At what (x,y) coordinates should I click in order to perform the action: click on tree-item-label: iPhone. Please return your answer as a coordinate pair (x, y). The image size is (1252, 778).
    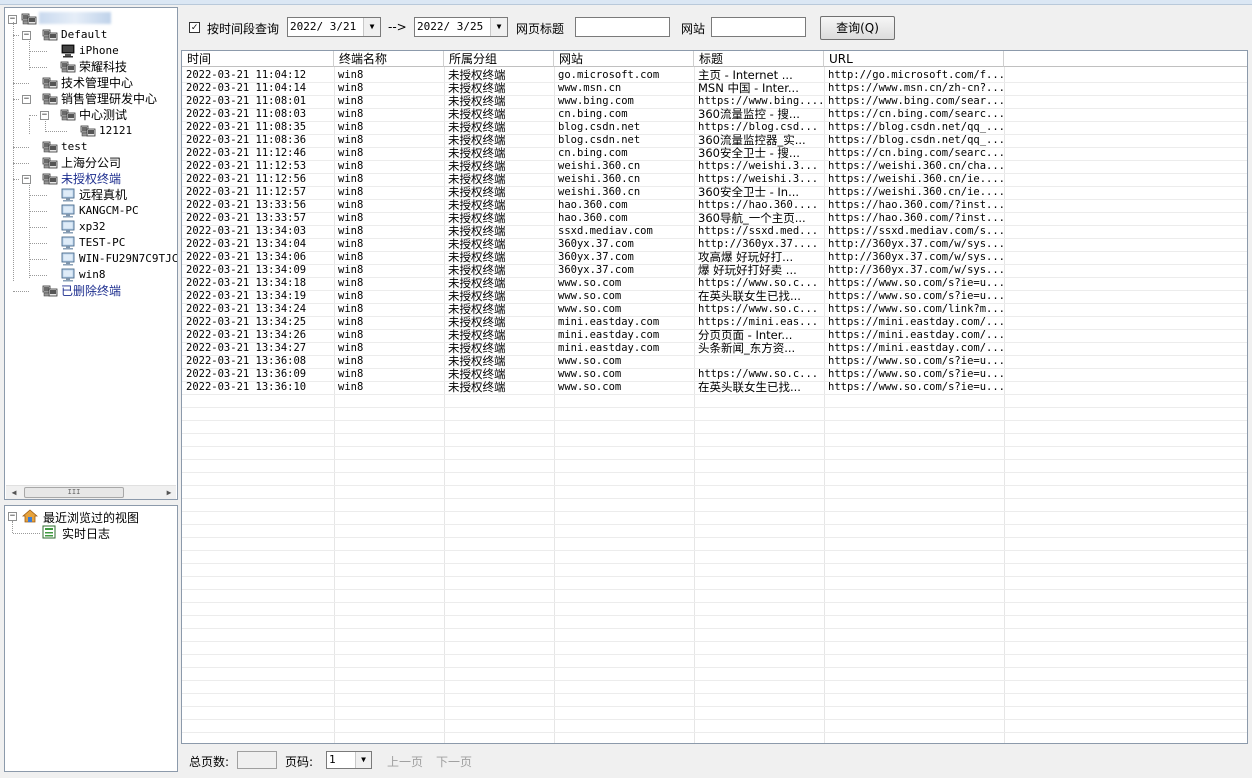
    Looking at the image, I should click on (99, 51).